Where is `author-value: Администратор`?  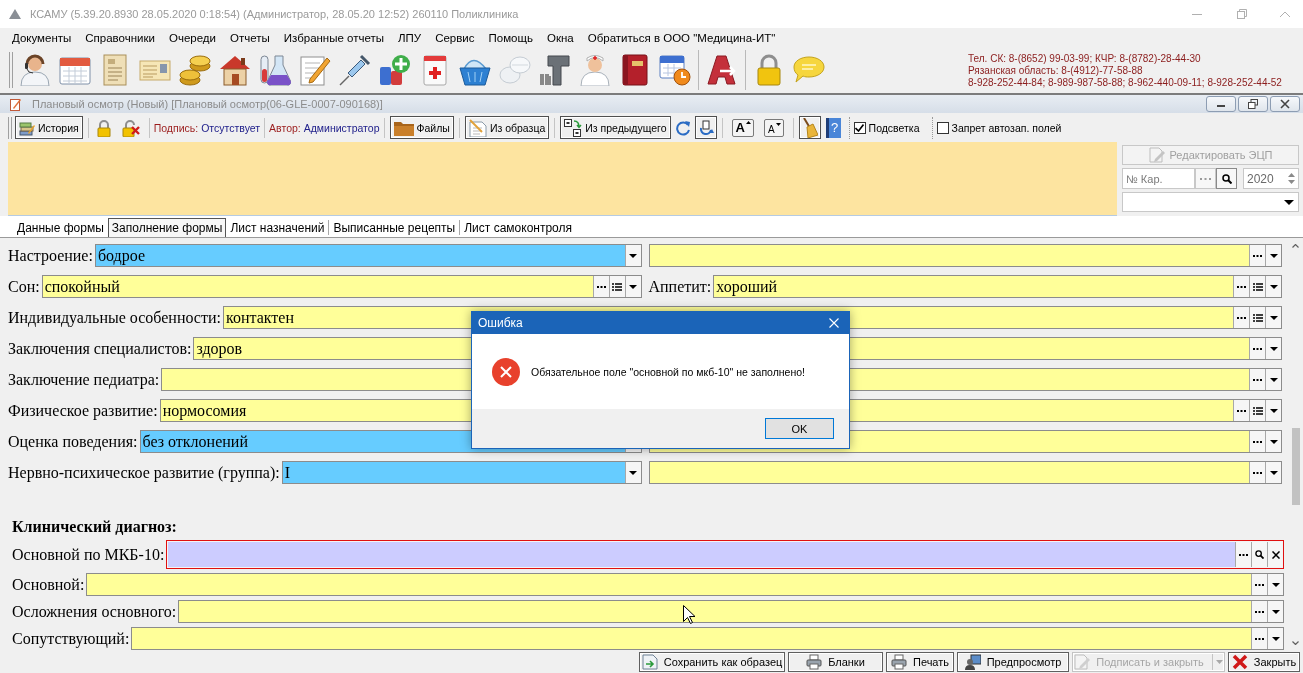
author-value: Администратор is located at coordinates (341, 127).